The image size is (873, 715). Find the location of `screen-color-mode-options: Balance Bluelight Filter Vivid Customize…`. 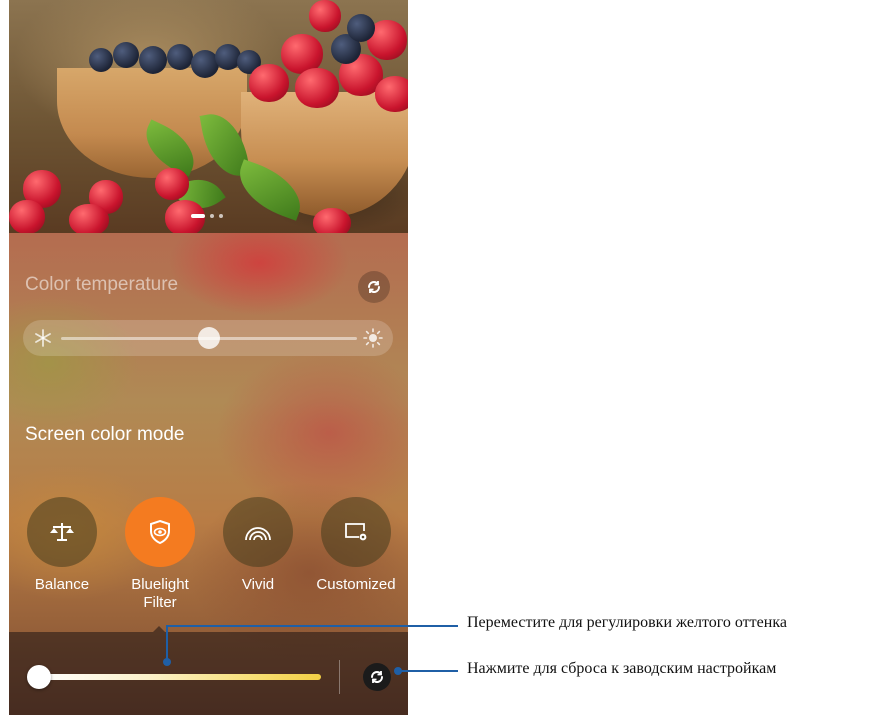

screen-color-mode-options: Balance Bluelight Filter Vivid Customize… is located at coordinates (208, 554).